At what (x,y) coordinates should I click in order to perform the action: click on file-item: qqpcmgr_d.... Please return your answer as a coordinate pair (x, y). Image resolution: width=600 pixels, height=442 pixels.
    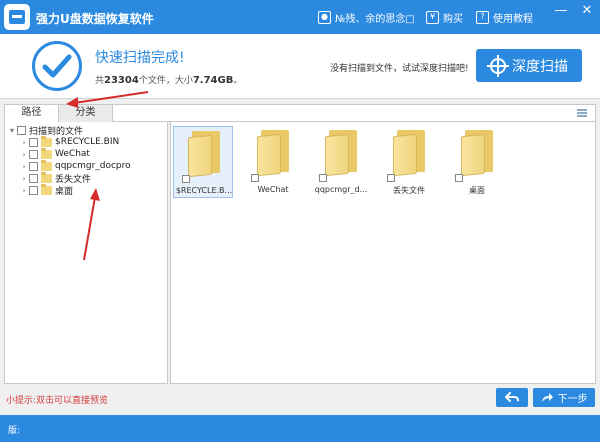
    Looking at the image, I should click on (341, 162).